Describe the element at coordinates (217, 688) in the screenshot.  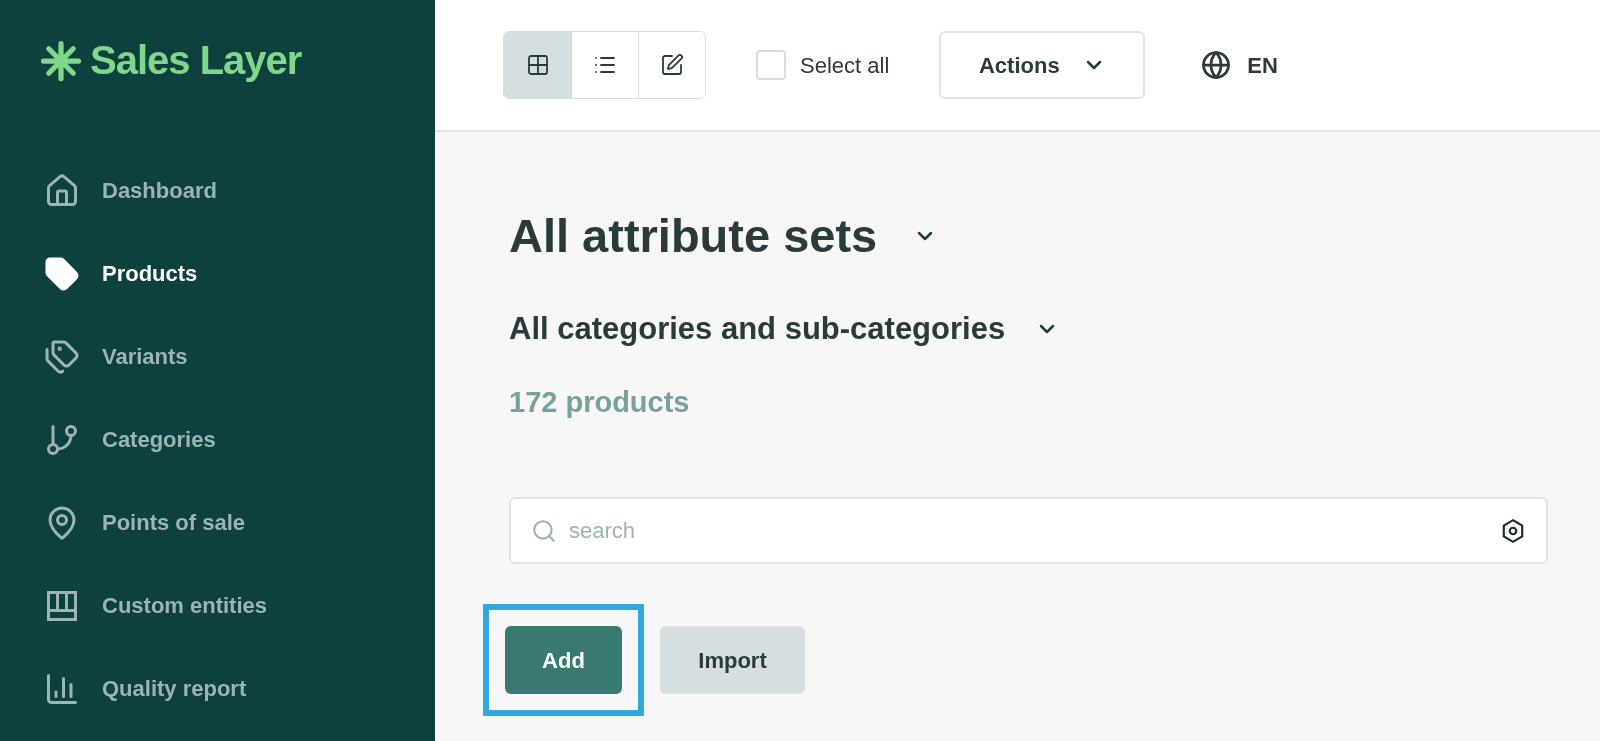
I see `sidebar-item: Quality report` at that location.